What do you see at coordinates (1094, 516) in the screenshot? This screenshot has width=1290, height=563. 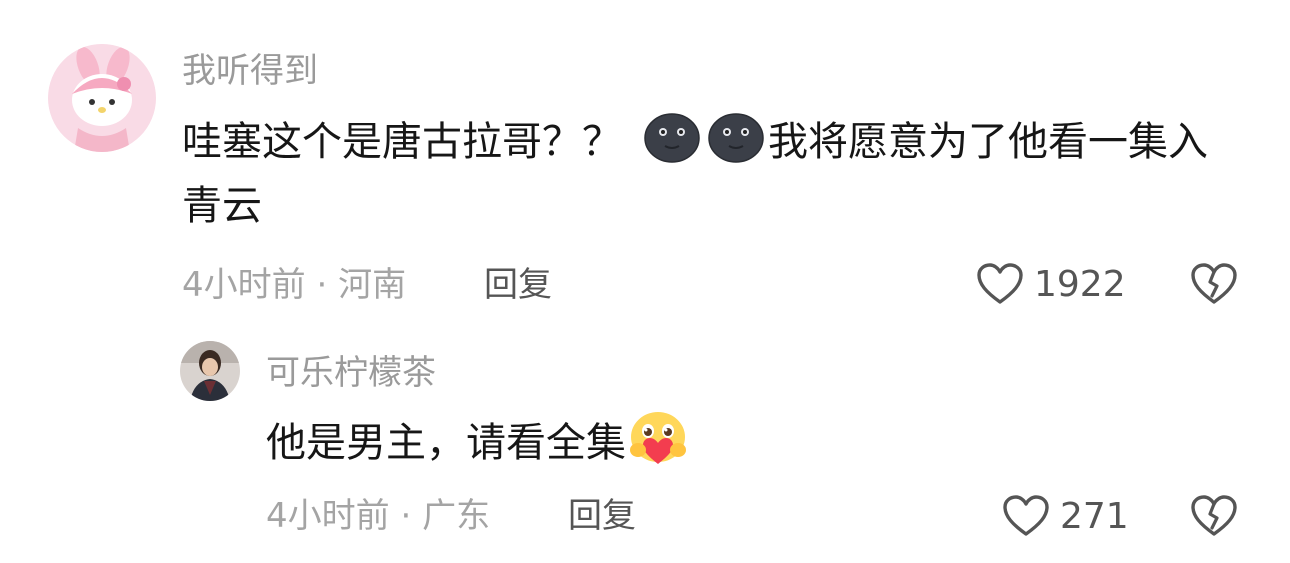 I see `like-count: 271` at bounding box center [1094, 516].